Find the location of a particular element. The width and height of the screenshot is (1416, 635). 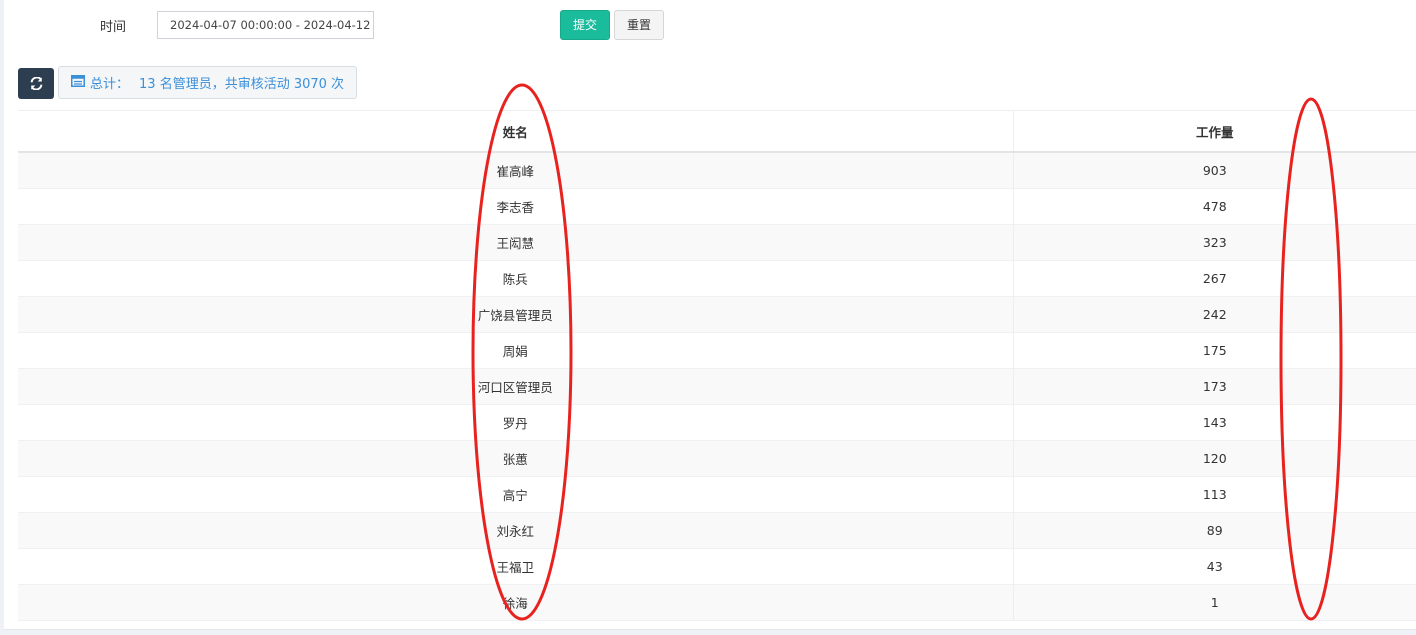

table-row: 河口区管理员 173 is located at coordinates (717, 386).